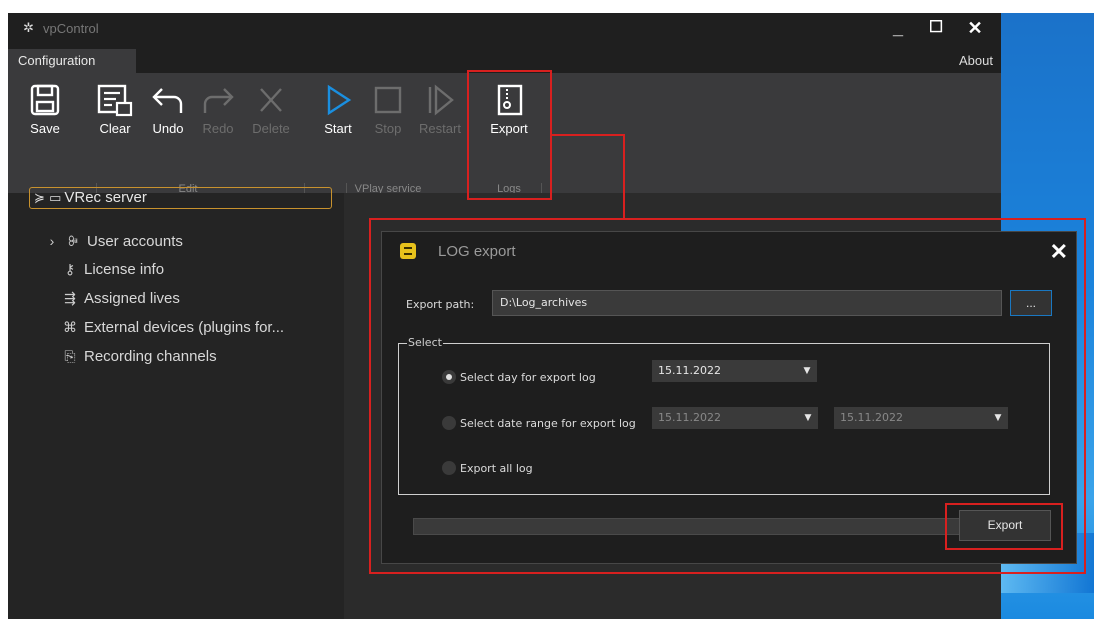 Image resolution: width=1094 pixels, height=619 pixels. Describe the element at coordinates (504, 28) in the screenshot. I see `title-bar: ✲ vpControl _ ☐ ✕` at that location.